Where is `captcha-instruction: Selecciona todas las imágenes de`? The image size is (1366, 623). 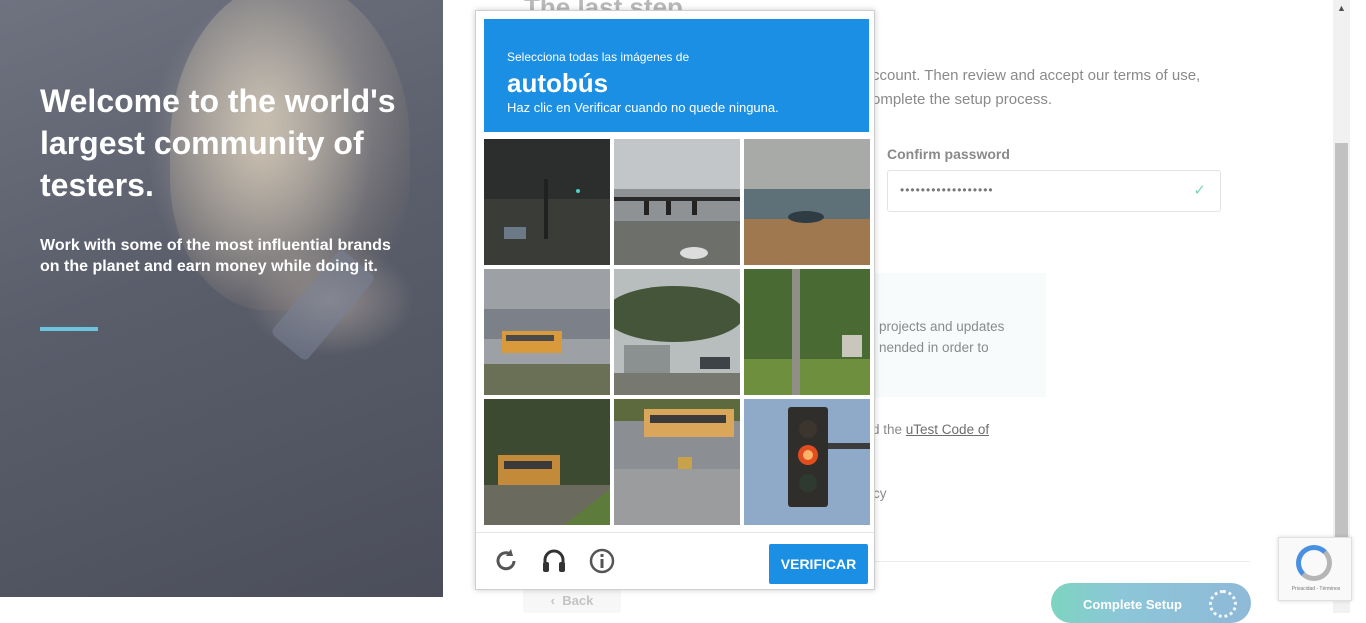 captcha-instruction: Selecciona todas las imágenes de is located at coordinates (598, 57).